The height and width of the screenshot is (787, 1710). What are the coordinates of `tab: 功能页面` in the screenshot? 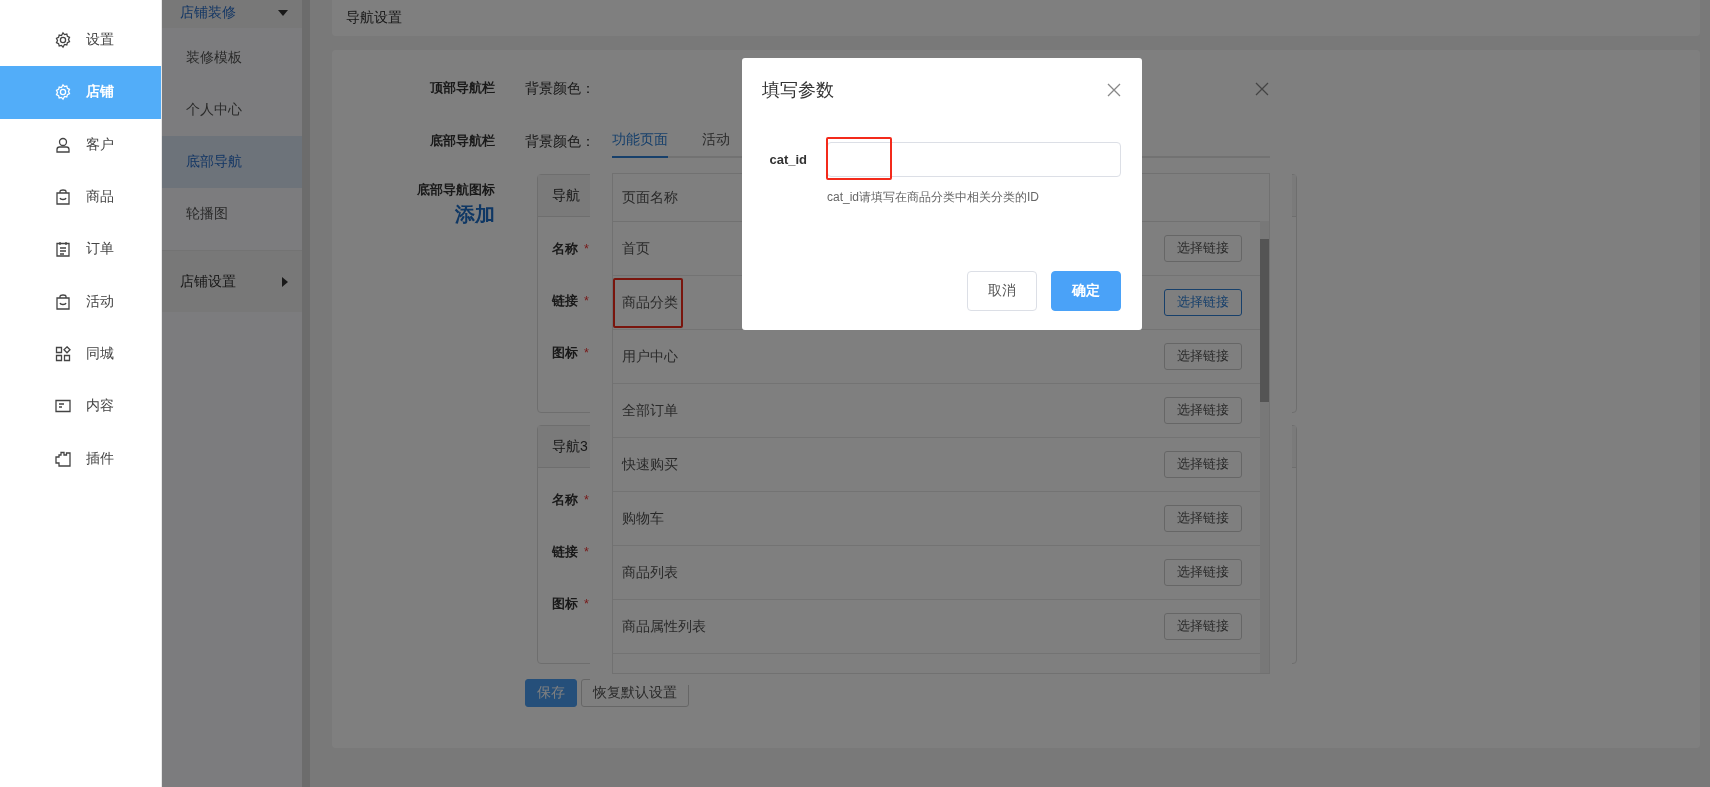 It's located at (640, 144).